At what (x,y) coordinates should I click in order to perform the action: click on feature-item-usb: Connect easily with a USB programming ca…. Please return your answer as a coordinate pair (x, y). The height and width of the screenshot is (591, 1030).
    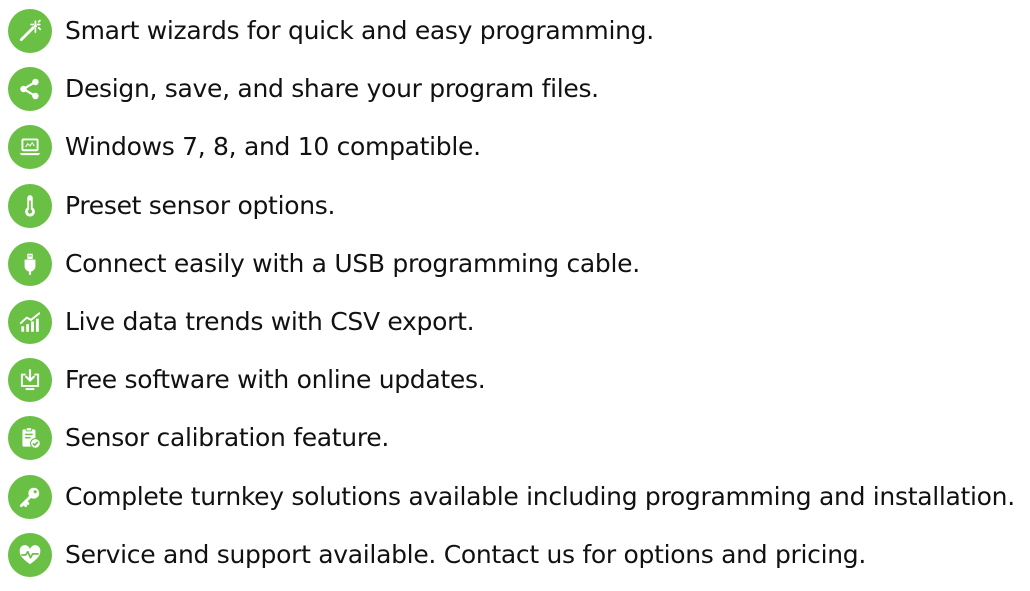
    Looking at the image, I should click on (511, 270).